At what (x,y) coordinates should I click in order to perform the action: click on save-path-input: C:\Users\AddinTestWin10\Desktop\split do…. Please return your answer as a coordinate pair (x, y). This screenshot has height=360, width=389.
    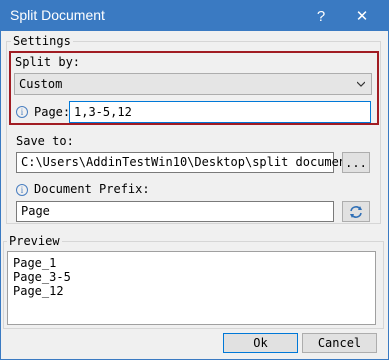
    Looking at the image, I should click on (188, 162).